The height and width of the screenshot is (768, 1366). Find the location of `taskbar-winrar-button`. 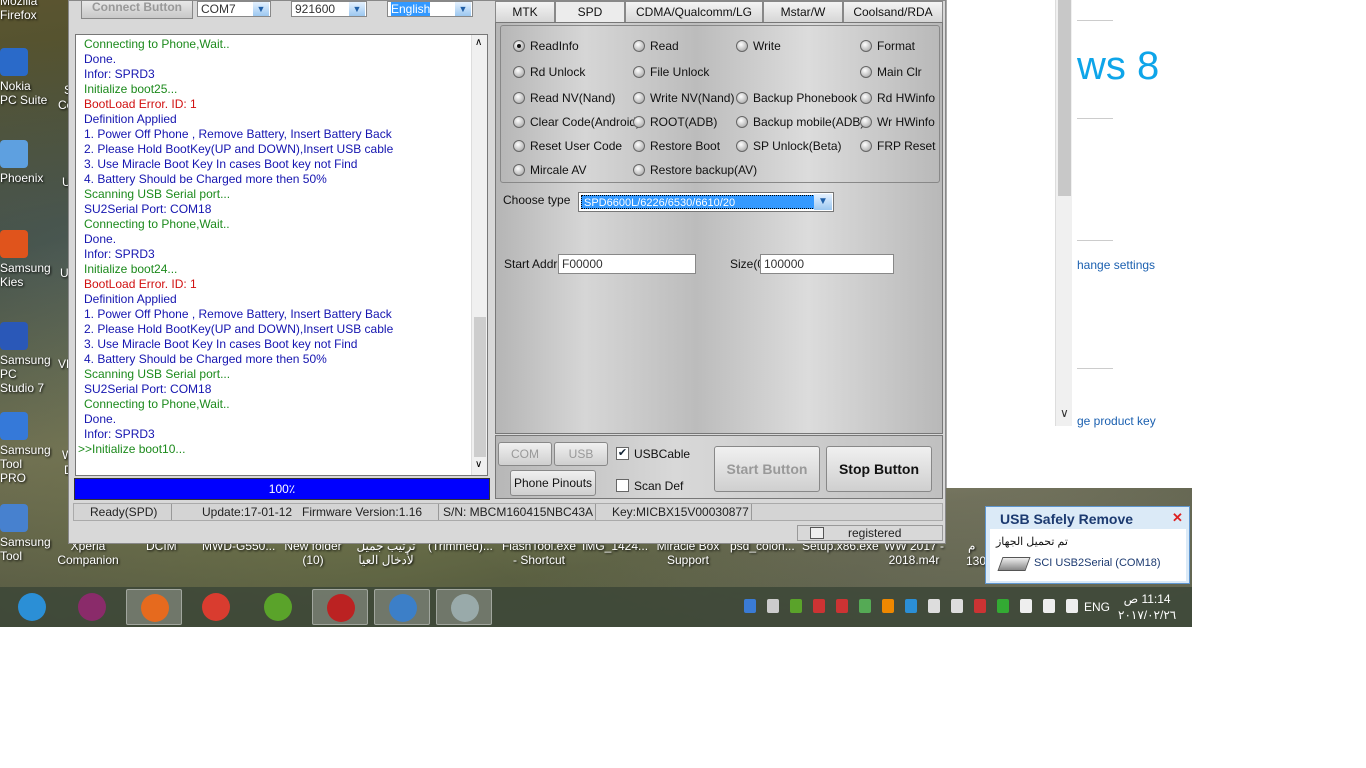

taskbar-winrar-button is located at coordinates (92, 607).